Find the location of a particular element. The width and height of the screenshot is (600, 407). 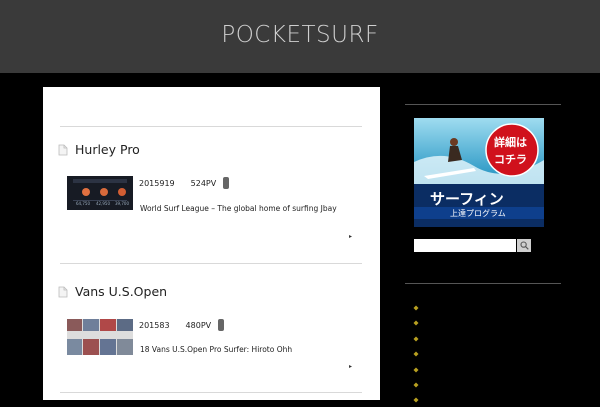

search-button is located at coordinates (524, 245).